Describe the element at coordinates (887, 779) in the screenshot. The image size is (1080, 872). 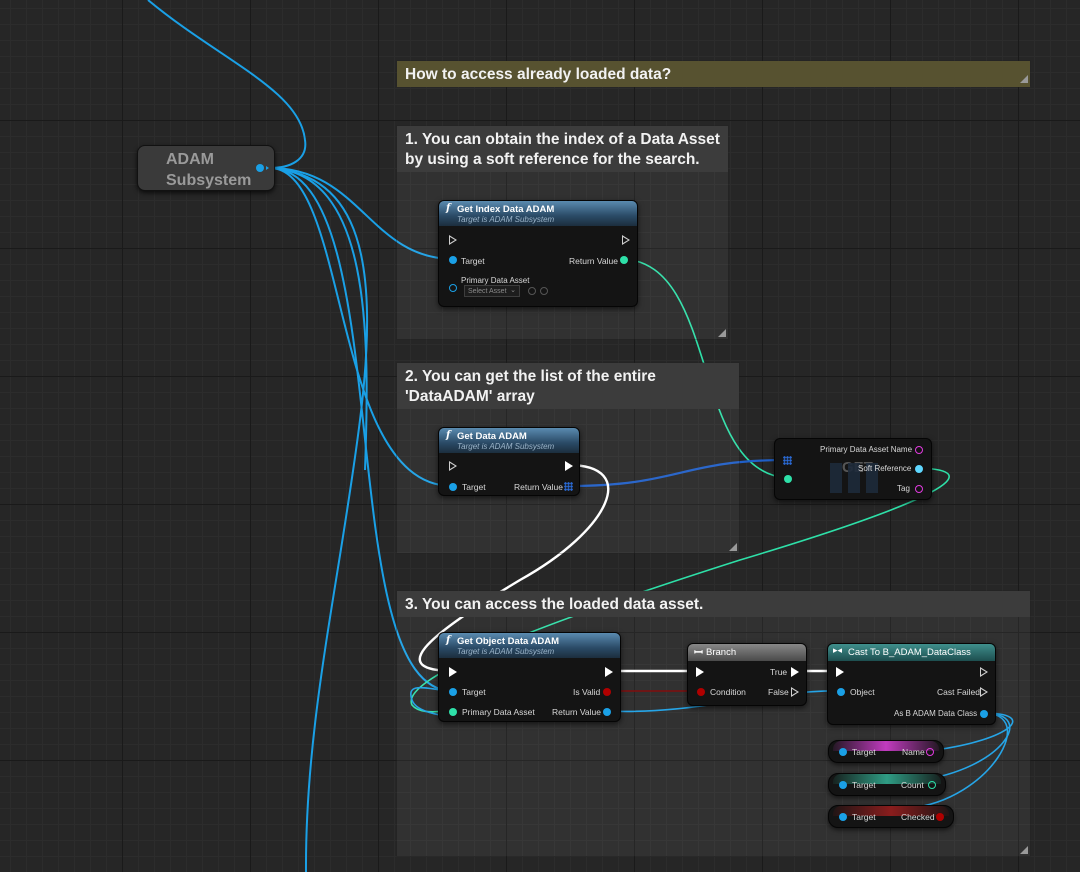
I see `var-color-band` at that location.